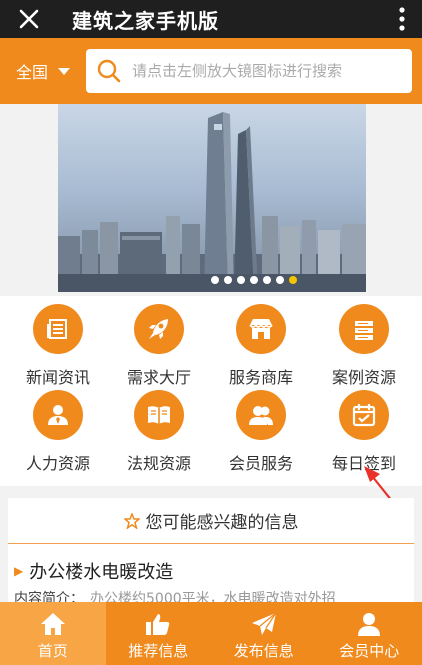 Image resolution: width=422 pixels, height=665 pixels. I want to click on person-icon, so click(58, 415).